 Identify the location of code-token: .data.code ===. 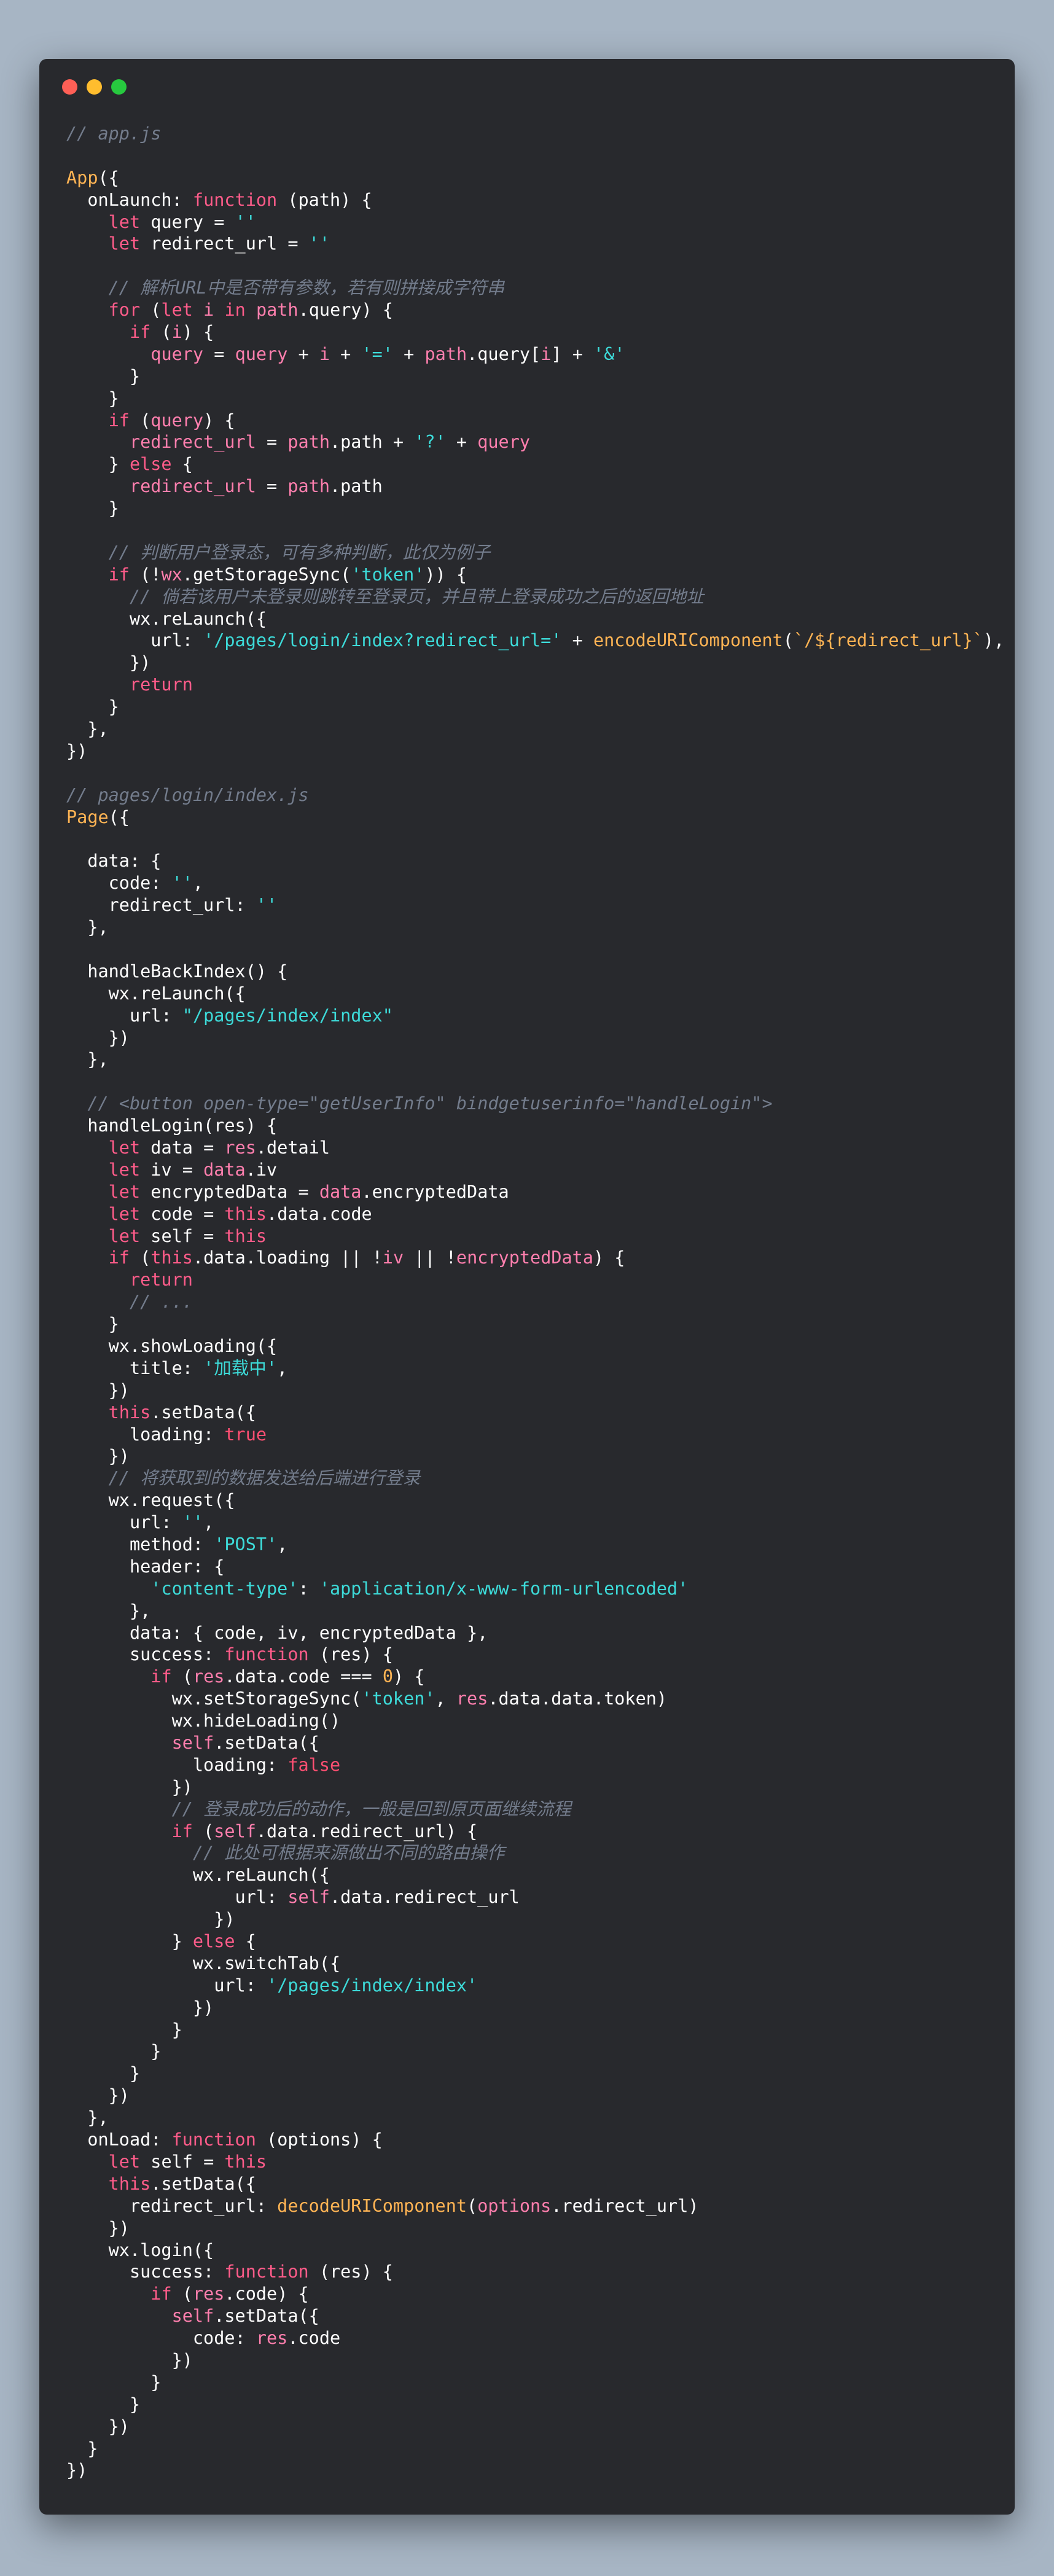
(303, 1676).